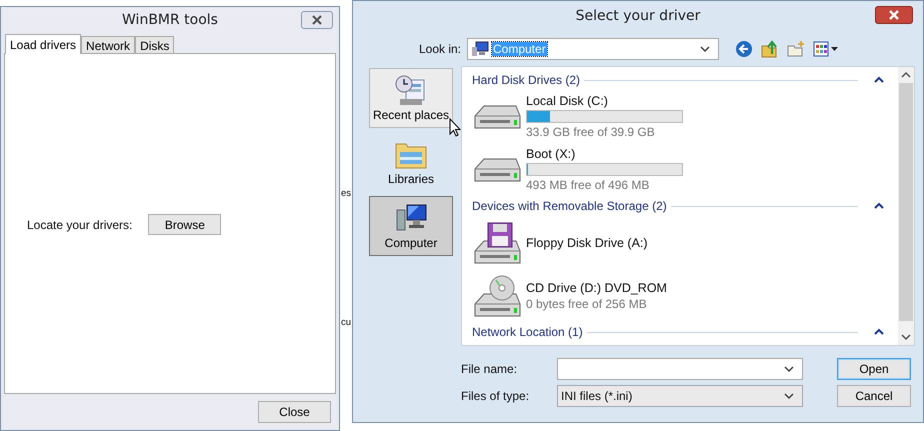 Image resolution: width=924 pixels, height=431 pixels. Describe the element at coordinates (489, 369) in the screenshot. I see `file-name-label: File name:` at that location.